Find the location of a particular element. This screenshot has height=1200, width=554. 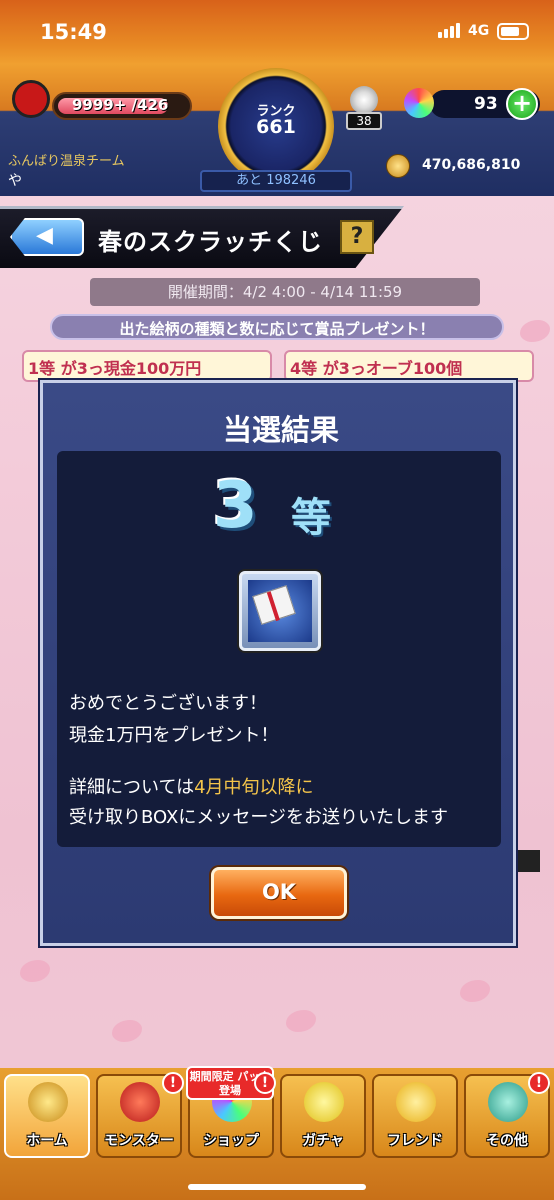

message-line: 現金1万円をプレゼント！ is located at coordinates (174, 735).